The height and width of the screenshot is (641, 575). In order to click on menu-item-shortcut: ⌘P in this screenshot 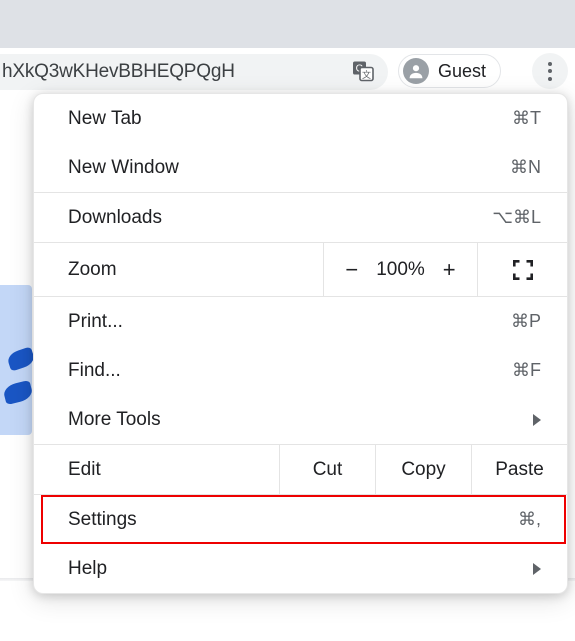, I will do `click(525, 321)`.